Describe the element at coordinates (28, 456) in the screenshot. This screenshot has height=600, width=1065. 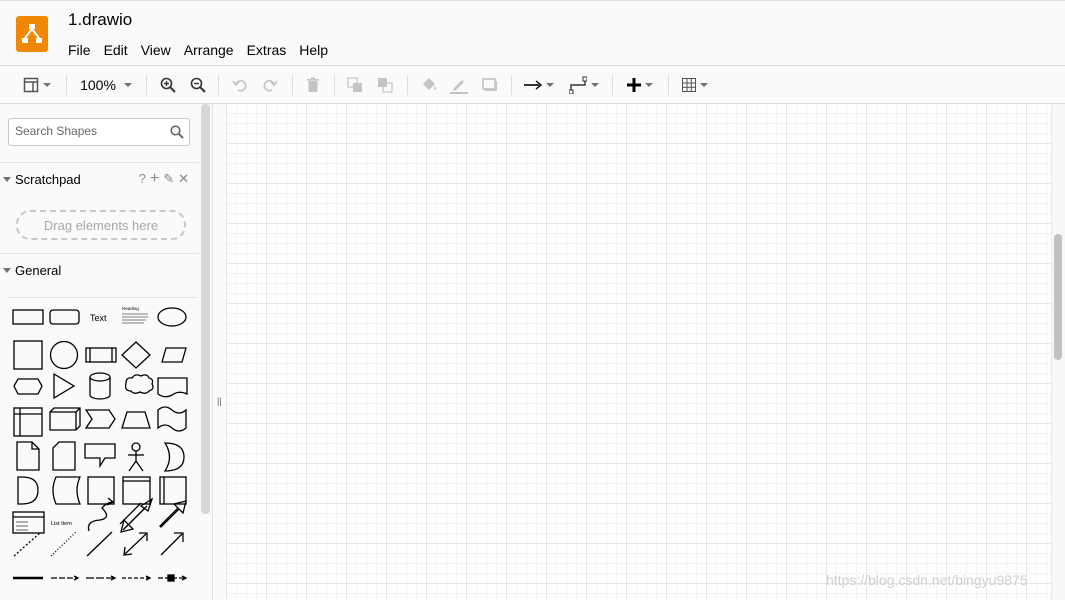
I see `shape-note` at that location.